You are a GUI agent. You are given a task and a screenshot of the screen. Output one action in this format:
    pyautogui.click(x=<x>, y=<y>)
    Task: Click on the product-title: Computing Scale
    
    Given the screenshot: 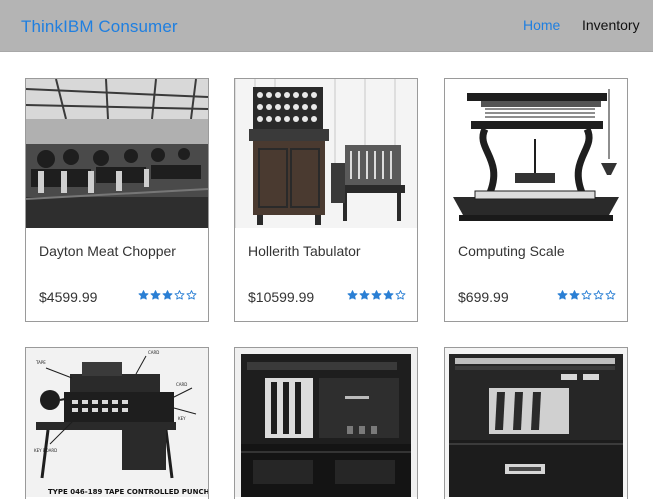 What is the action you would take?
    pyautogui.click(x=511, y=251)
    